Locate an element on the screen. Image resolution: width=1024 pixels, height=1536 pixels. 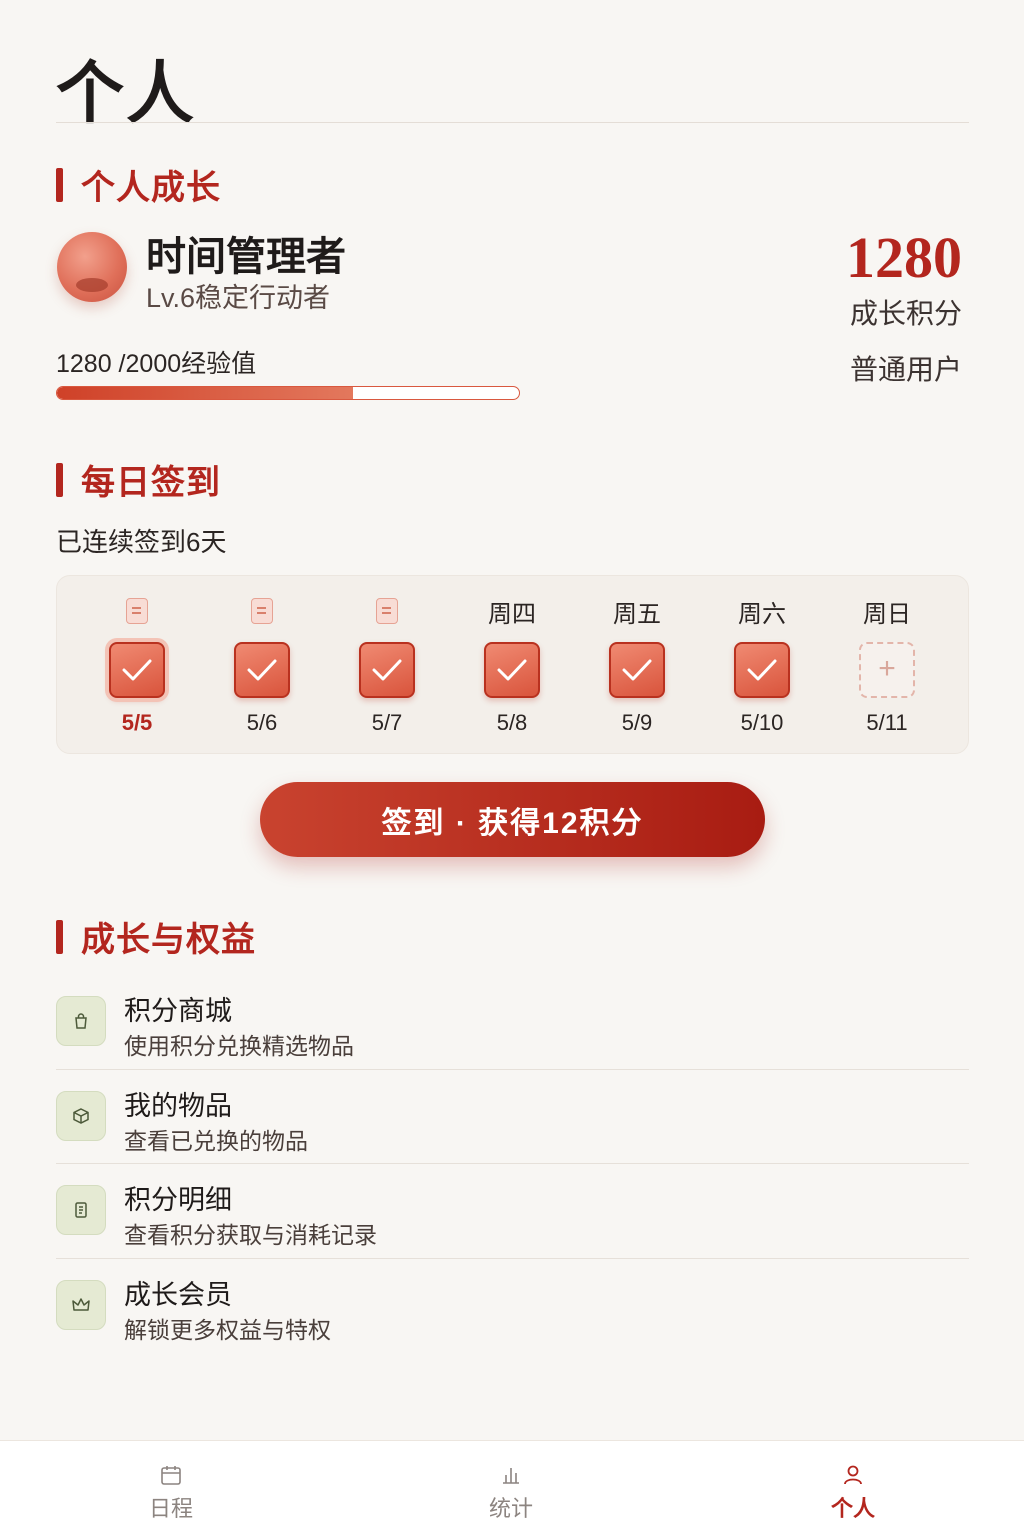
exp-text: 1280 /2000经验值 is located at coordinates (156, 364).